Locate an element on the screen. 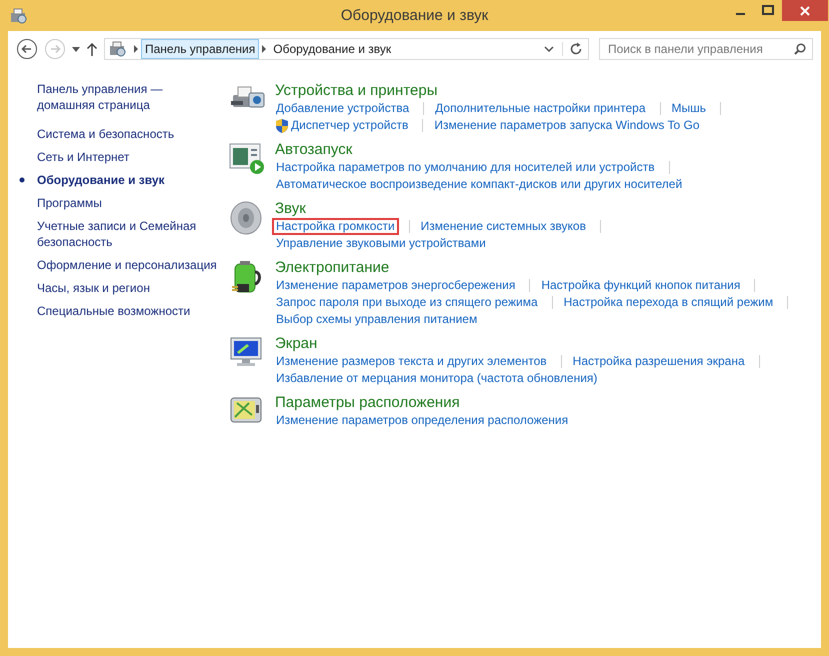 The image size is (829, 656). task-link: Избавление от мерцания монитора (частота обновления) is located at coordinates (437, 378).